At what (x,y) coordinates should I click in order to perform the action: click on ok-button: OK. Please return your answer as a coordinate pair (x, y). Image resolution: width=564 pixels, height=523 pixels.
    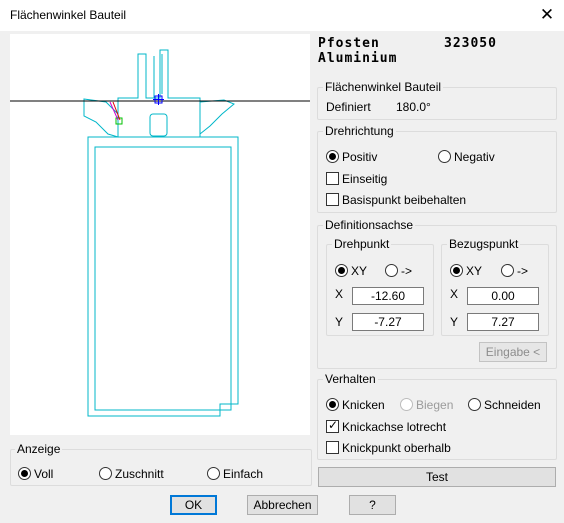
    Looking at the image, I should click on (193, 505).